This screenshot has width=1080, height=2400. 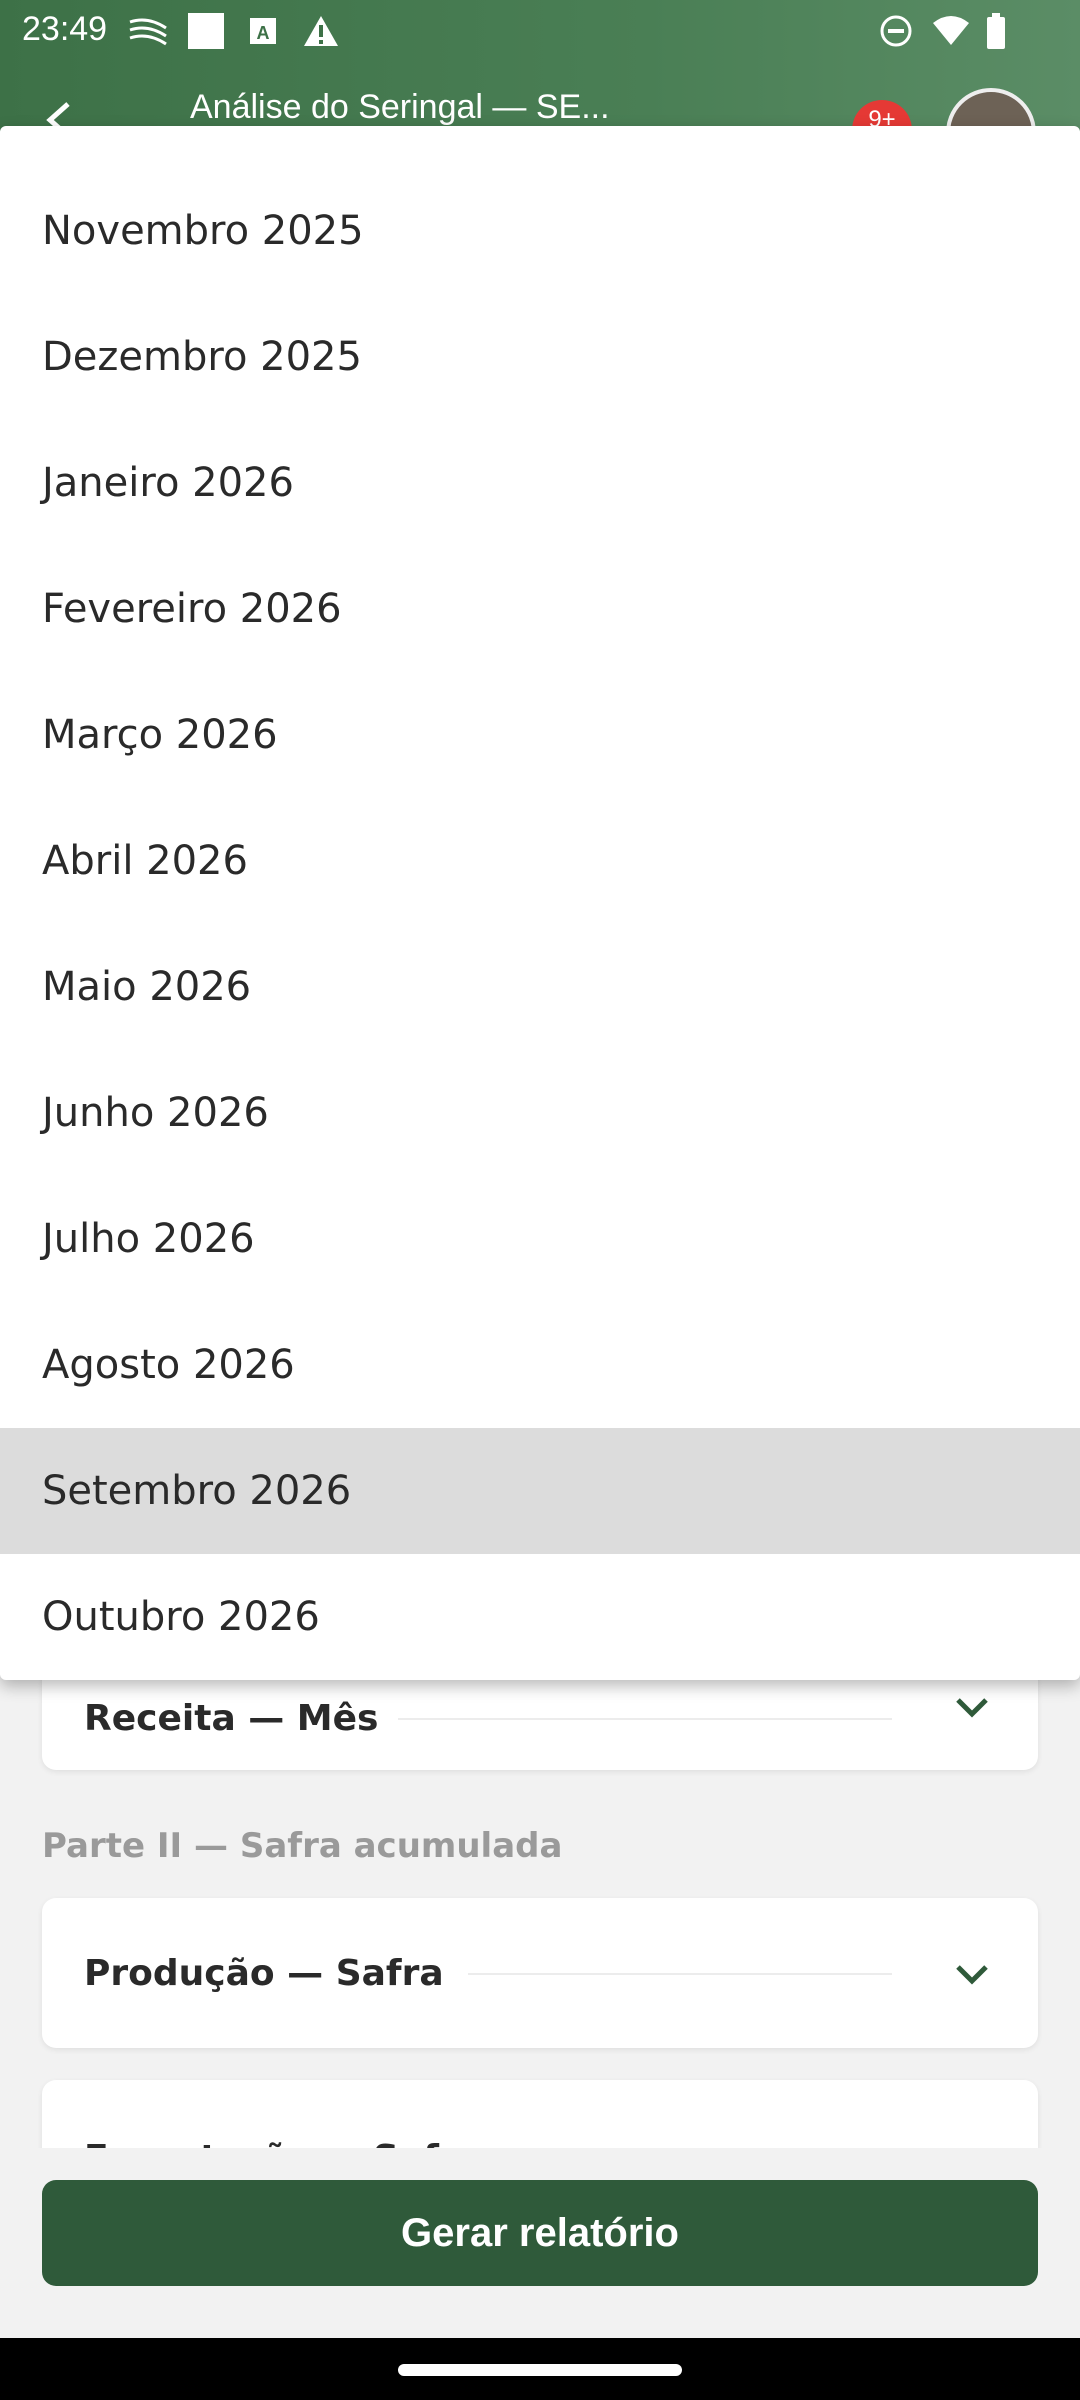 I want to click on signal-stripes-icon, so click(x=148, y=31).